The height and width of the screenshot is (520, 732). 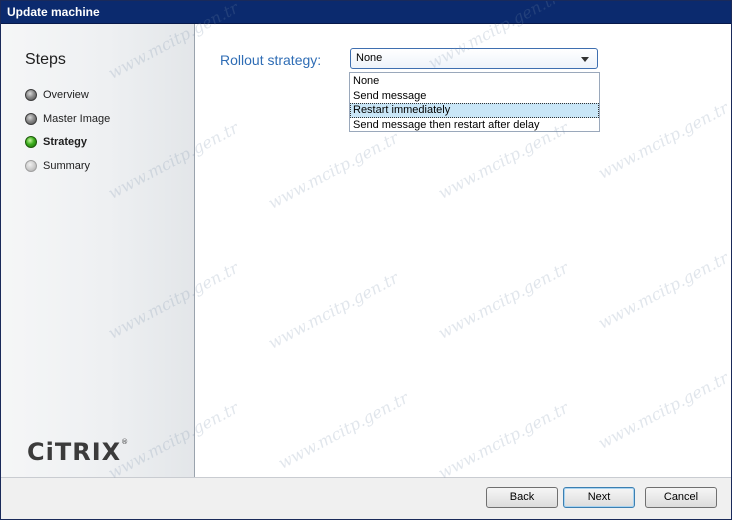 What do you see at coordinates (77, 119) in the screenshot?
I see `step-label: Master Image` at bounding box center [77, 119].